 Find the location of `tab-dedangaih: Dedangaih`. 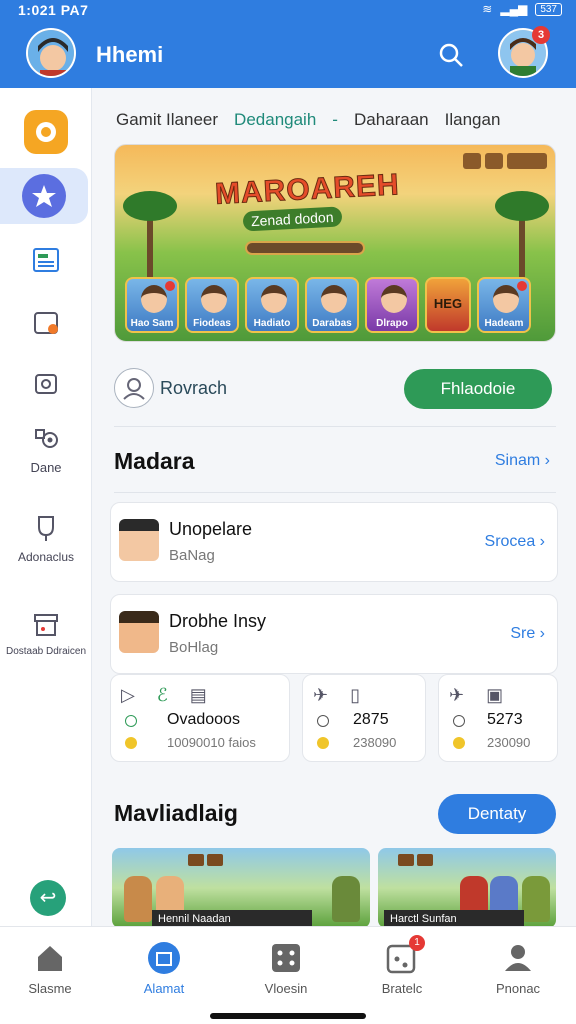

tab-dedangaih: Dedangaih is located at coordinates (275, 120).